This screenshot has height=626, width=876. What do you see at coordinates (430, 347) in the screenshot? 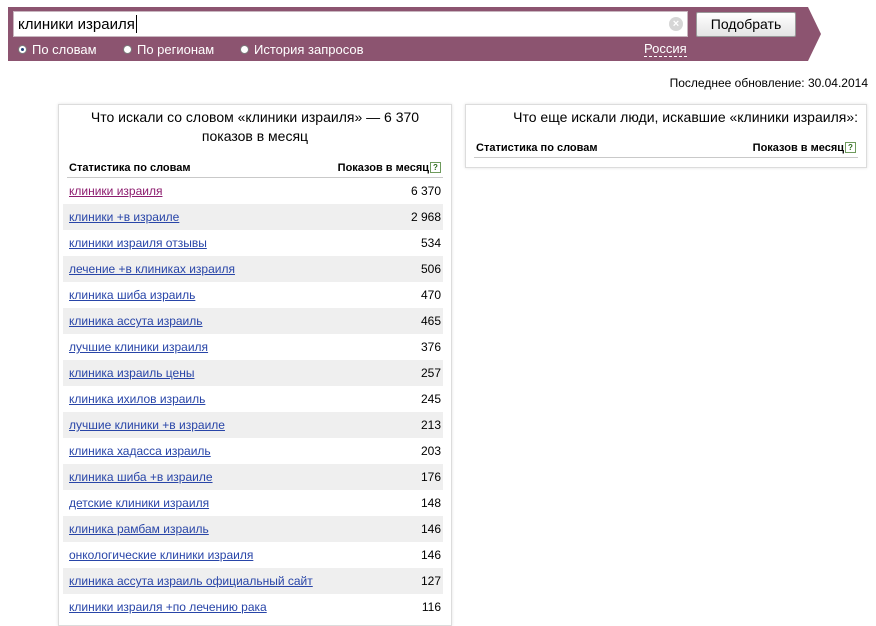
I see `impressions-count: 376` at bounding box center [430, 347].